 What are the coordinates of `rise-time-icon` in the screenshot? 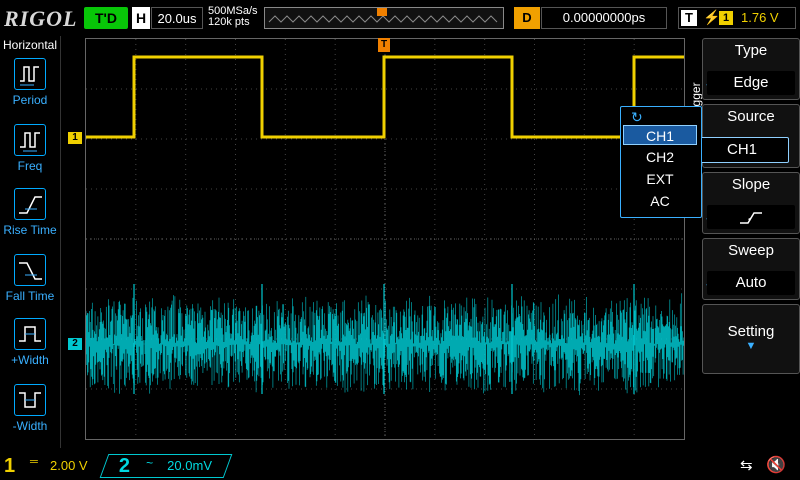 It's located at (30, 204).